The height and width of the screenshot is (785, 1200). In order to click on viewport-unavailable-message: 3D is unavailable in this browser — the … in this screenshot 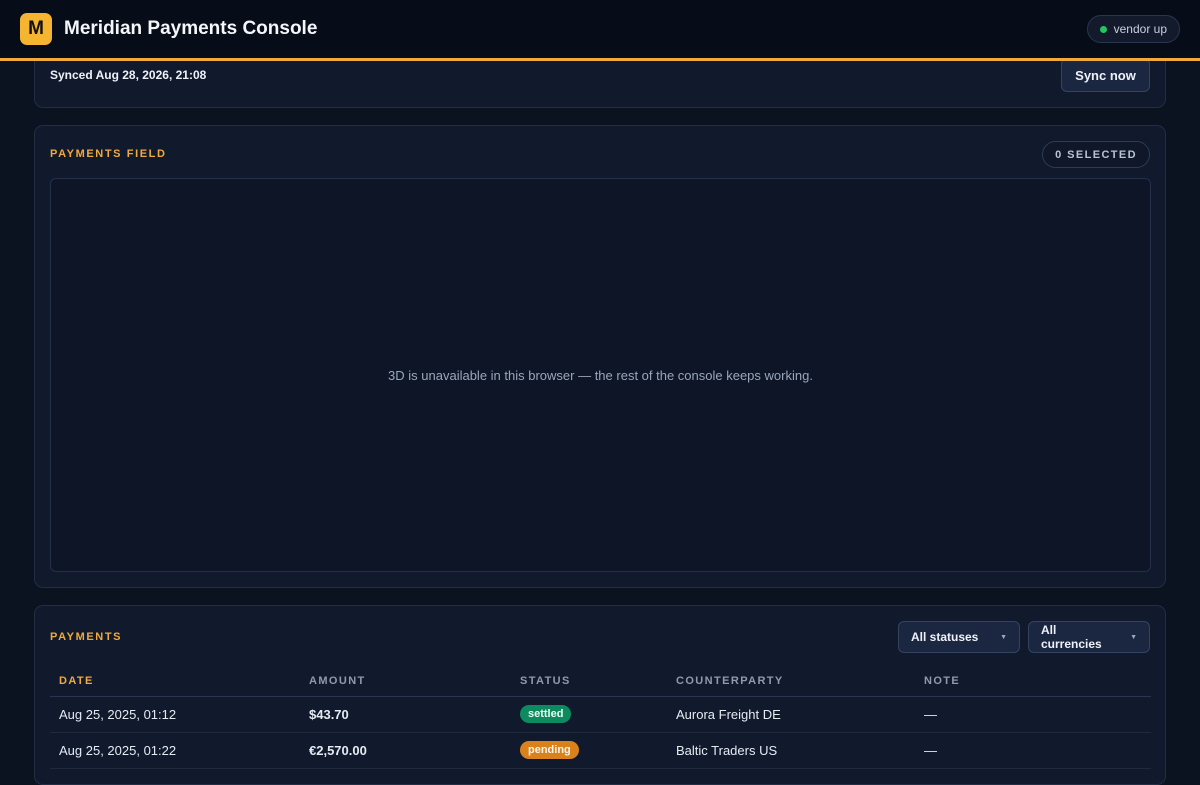, I will do `click(600, 375)`.